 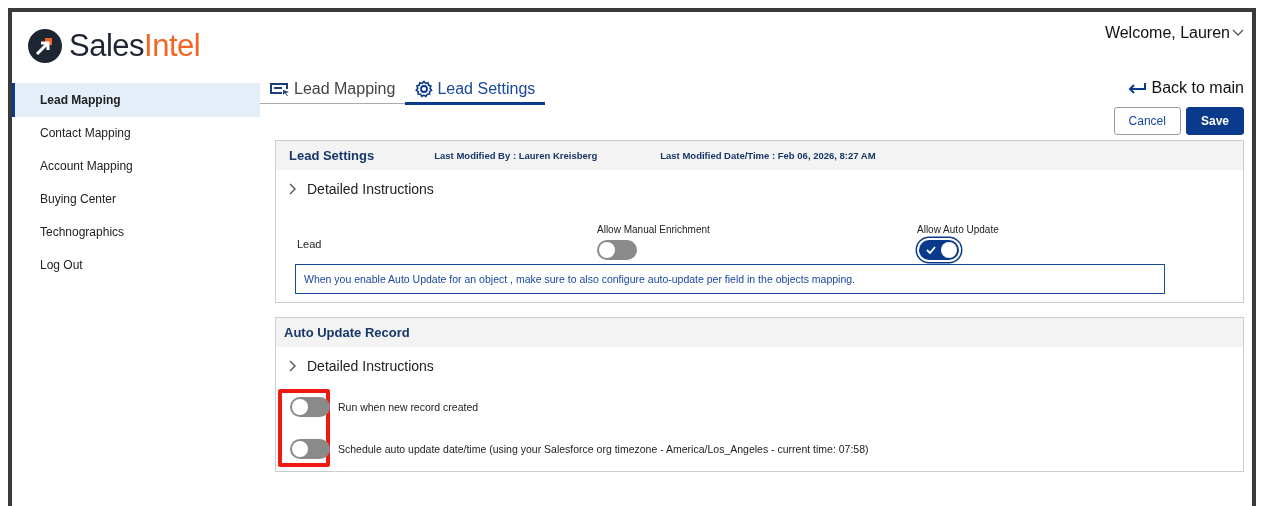 I want to click on tab: Lead Settings, so click(x=475, y=90).